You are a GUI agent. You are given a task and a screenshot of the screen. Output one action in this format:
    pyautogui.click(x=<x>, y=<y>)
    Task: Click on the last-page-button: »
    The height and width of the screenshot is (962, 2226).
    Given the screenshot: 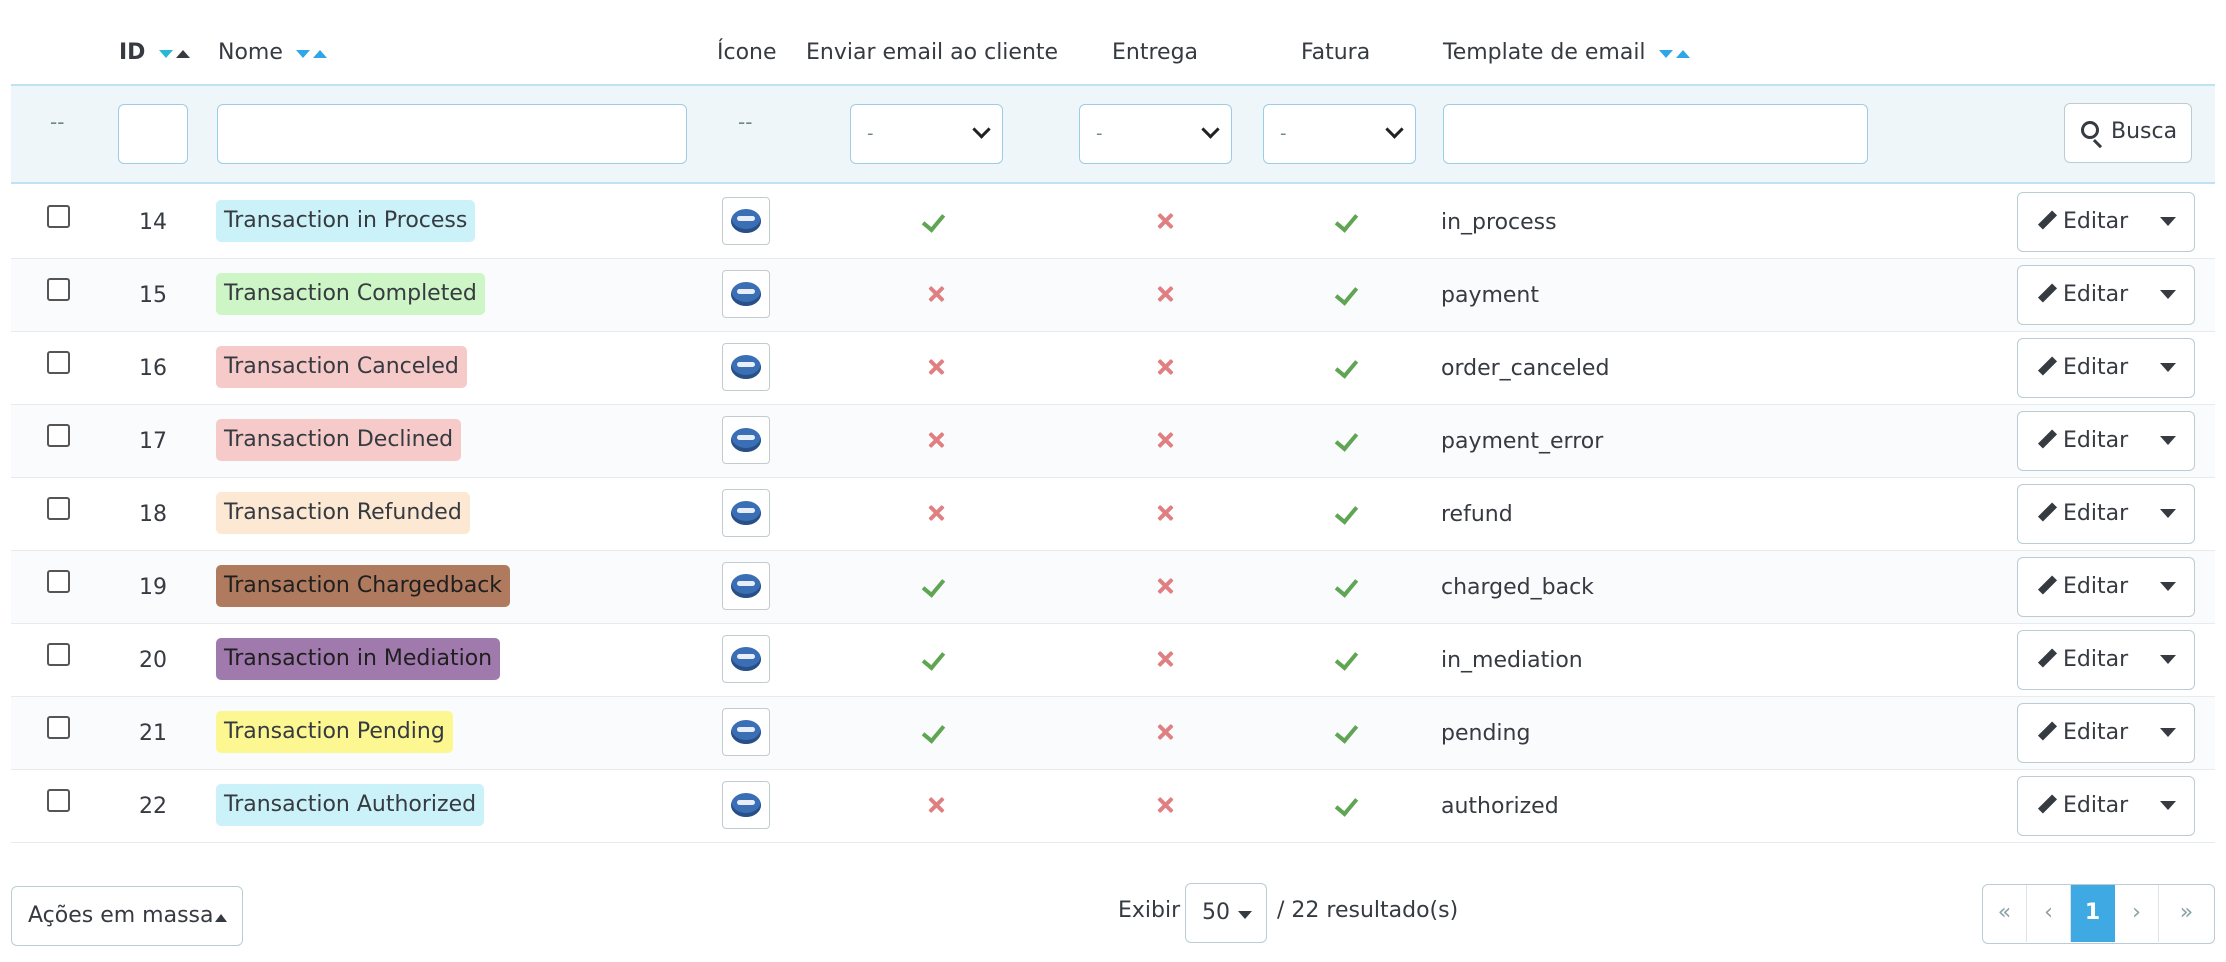 What is the action you would take?
    pyautogui.click(x=2186, y=913)
    